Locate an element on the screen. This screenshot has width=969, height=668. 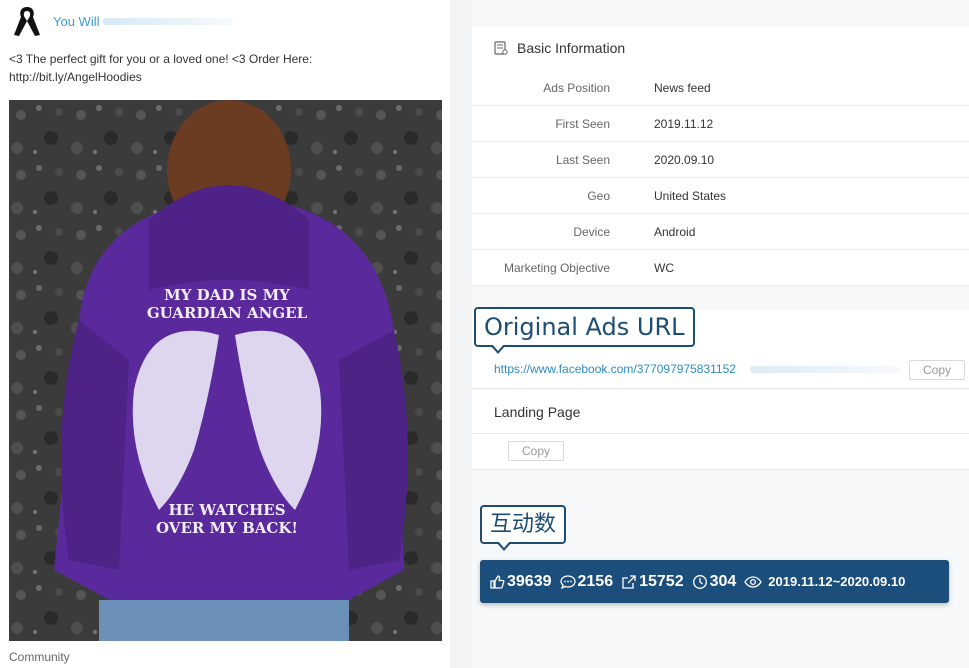
info-label: Ads Position is located at coordinates (576, 87).